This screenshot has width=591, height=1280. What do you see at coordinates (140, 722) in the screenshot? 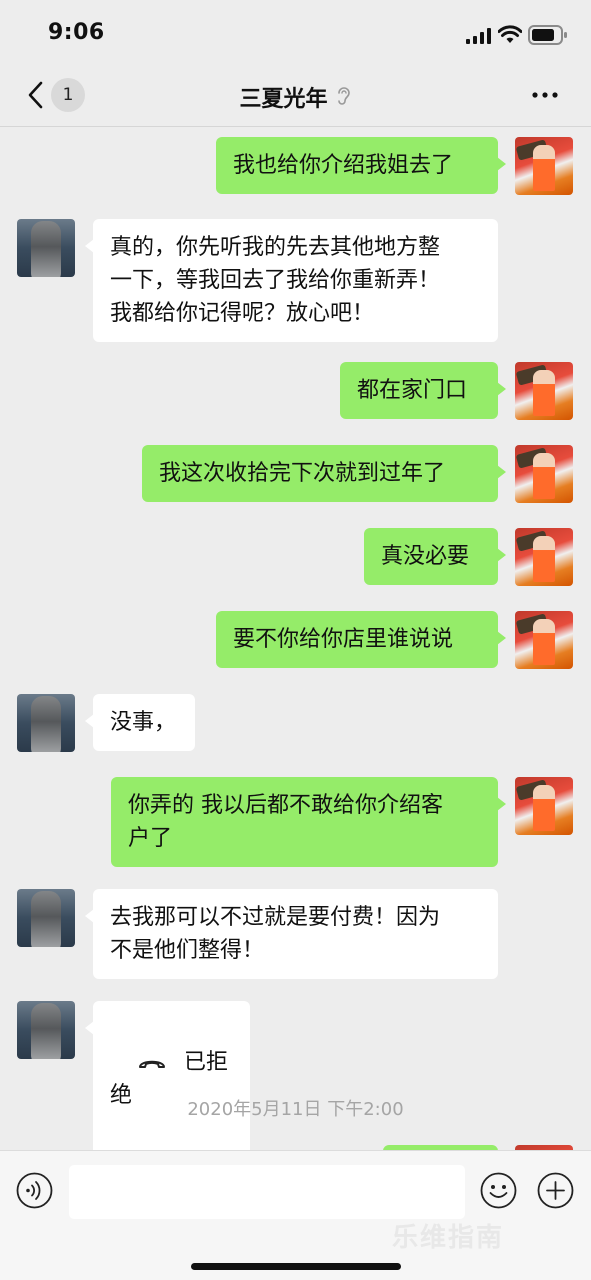
I see `message-bubble-6: 没事，` at bounding box center [140, 722].